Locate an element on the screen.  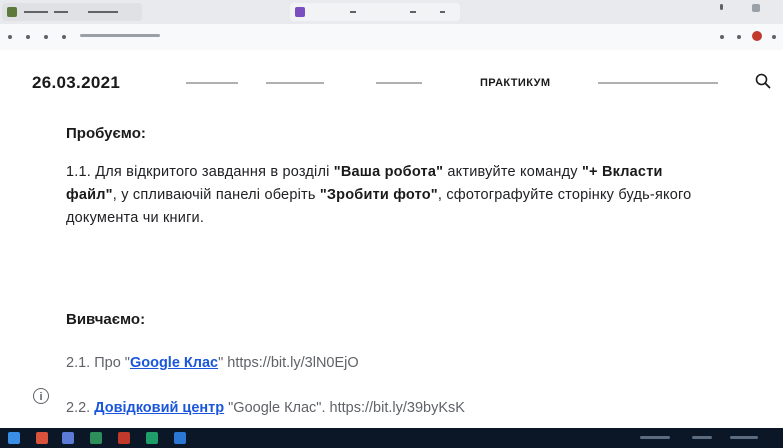
site-header: 26.03.2021 ПРАКТИКУМ is located at coordinates (391, 79).